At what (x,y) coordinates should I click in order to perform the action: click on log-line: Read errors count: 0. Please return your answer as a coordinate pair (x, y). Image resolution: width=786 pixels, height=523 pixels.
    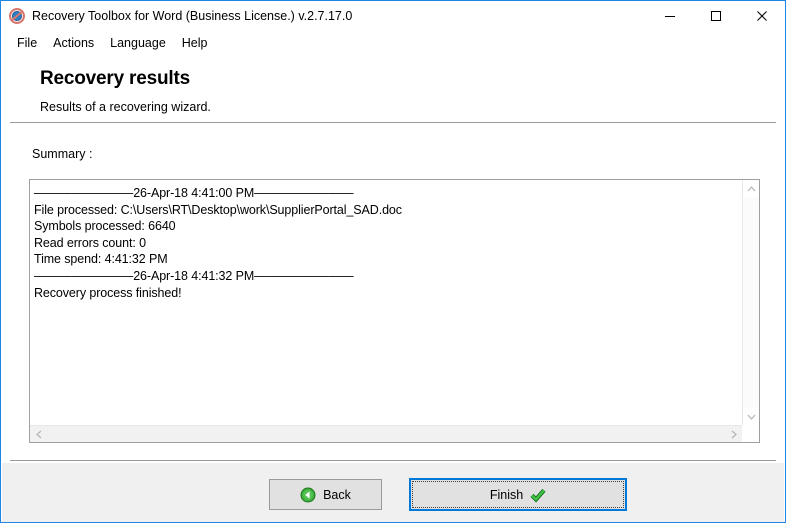
    Looking at the image, I should click on (90, 242).